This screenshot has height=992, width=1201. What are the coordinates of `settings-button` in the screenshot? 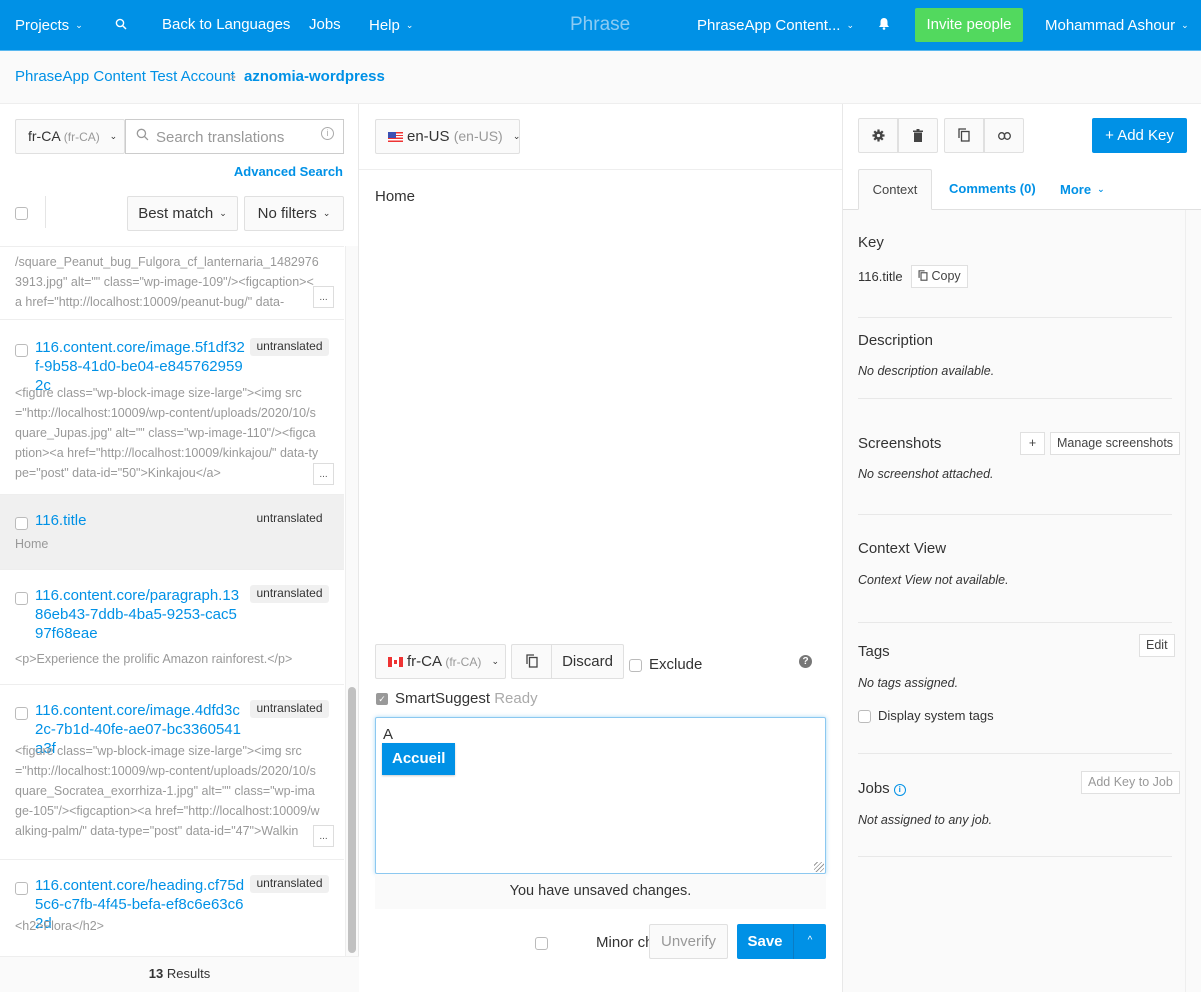 It's located at (878, 135).